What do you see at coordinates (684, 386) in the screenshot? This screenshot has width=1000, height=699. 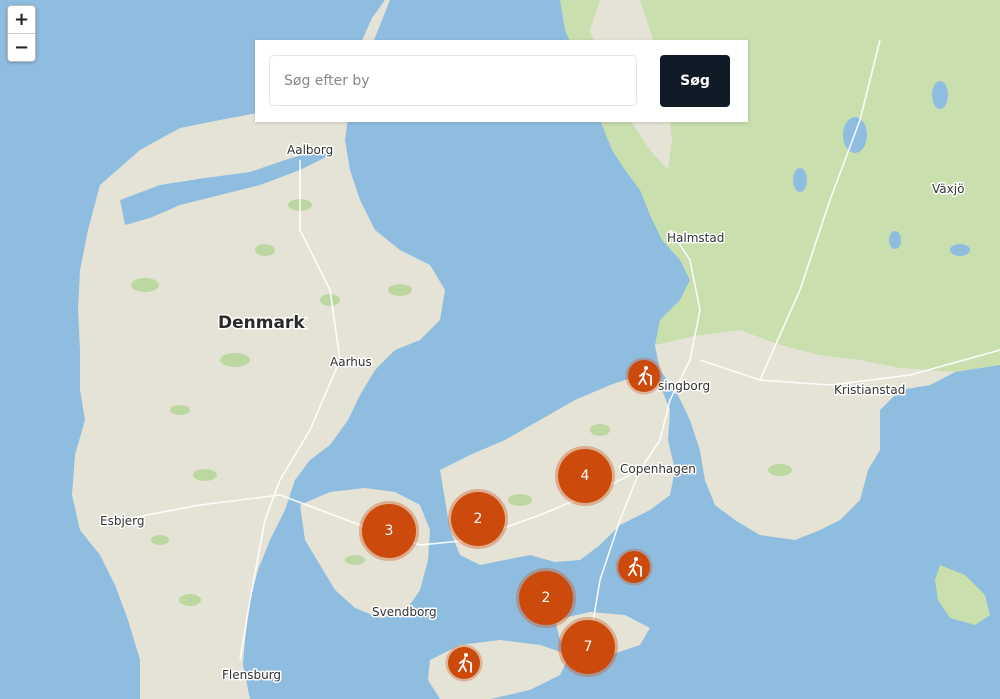 I see `city-label-helsingborg: singborg` at bounding box center [684, 386].